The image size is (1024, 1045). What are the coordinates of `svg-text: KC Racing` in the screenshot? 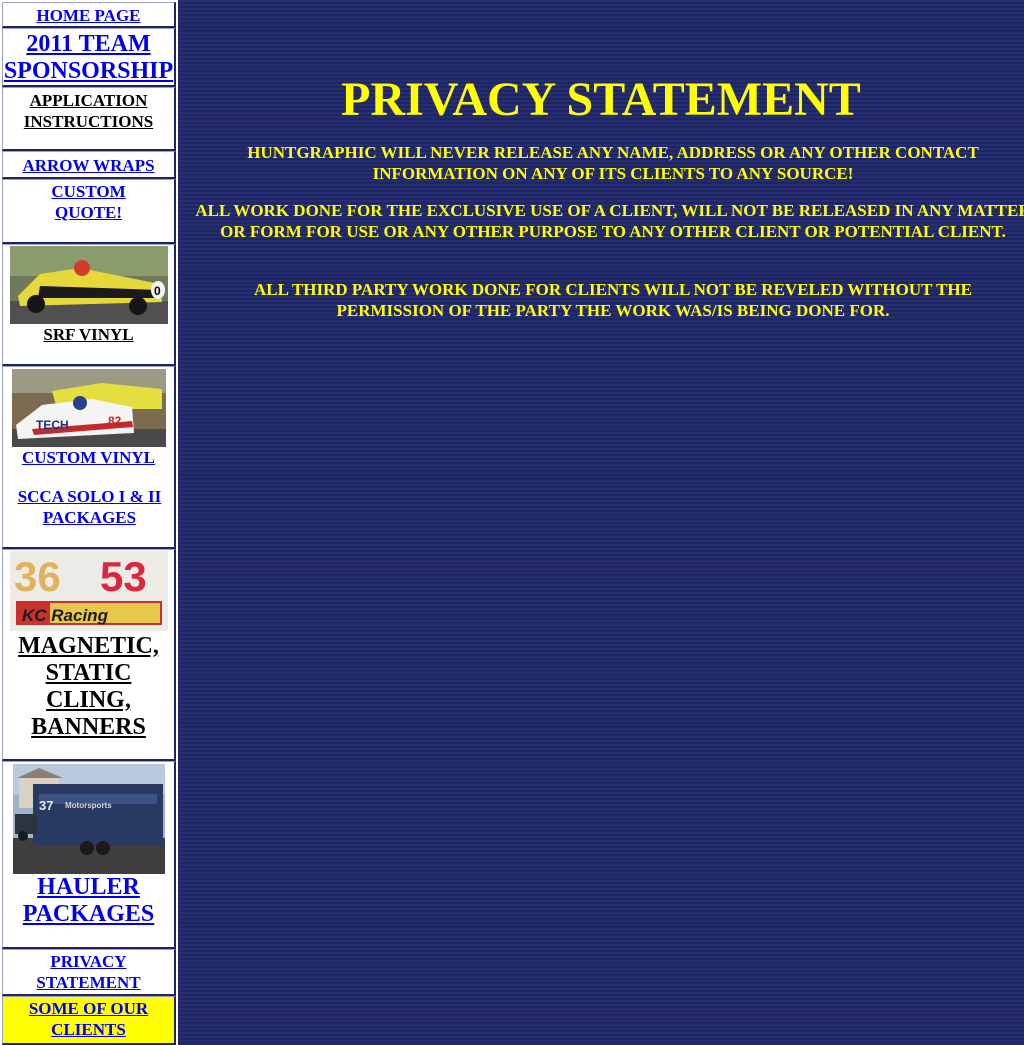 It's located at (65, 615).